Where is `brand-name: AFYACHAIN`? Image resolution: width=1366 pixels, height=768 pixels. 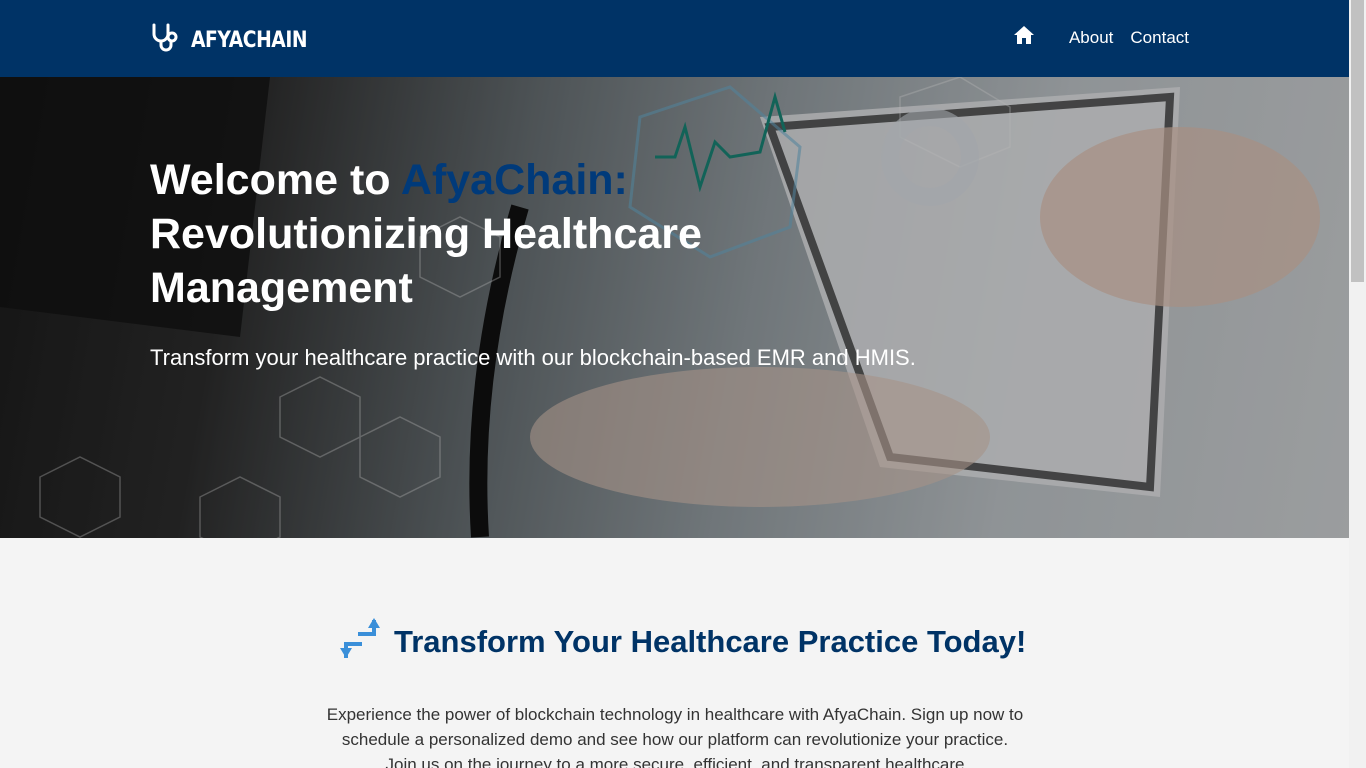
brand-name: AFYACHAIN is located at coordinates (249, 40).